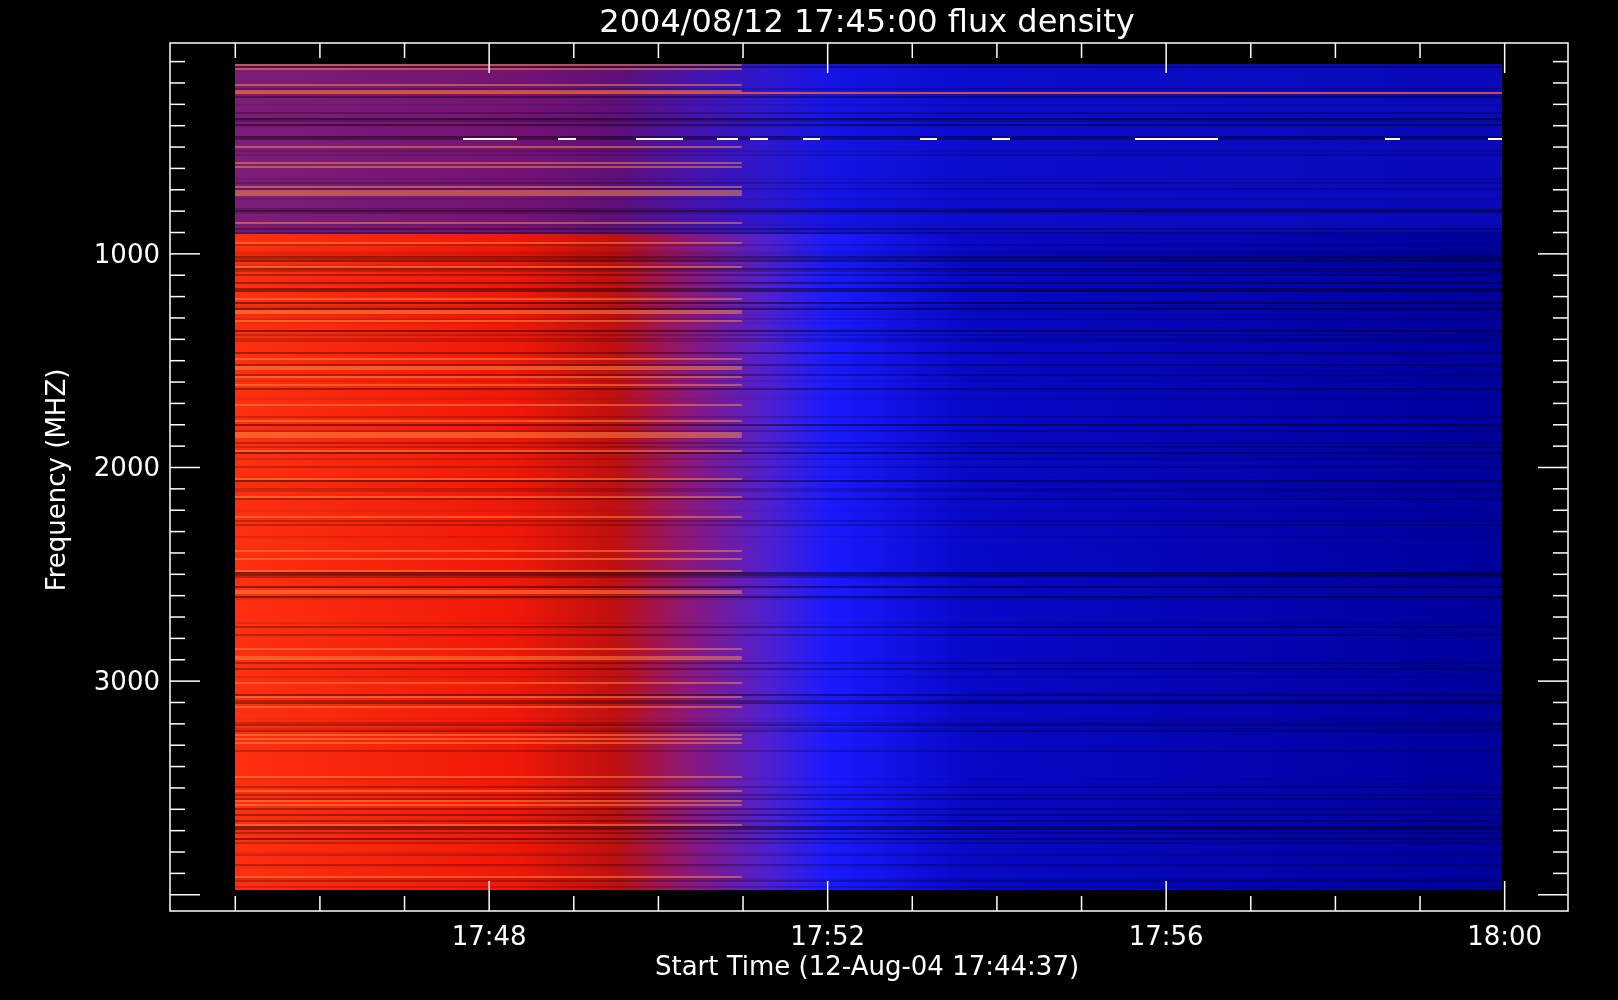 This screenshot has width=1618, height=1000. I want to click on x-tick-label: 17:56, so click(1166, 936).